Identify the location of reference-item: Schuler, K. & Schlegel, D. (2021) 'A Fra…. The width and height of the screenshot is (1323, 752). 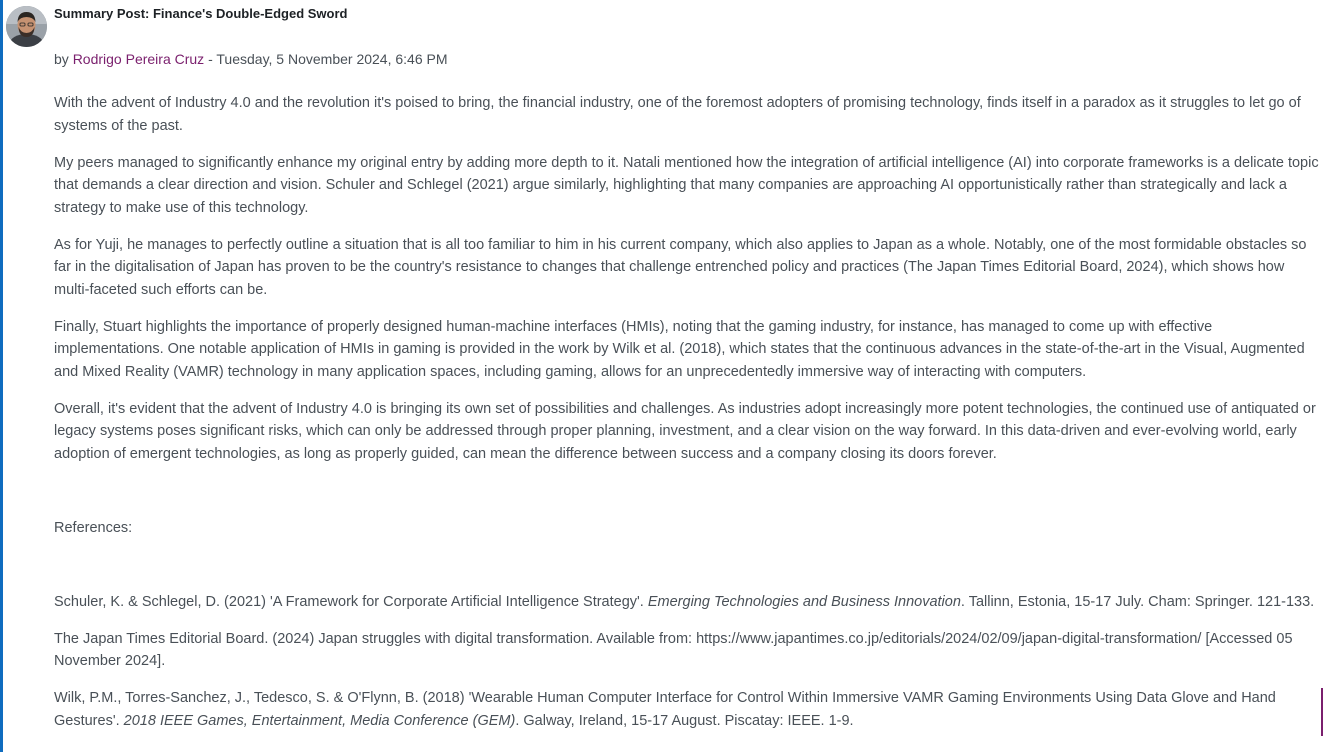
(687, 602).